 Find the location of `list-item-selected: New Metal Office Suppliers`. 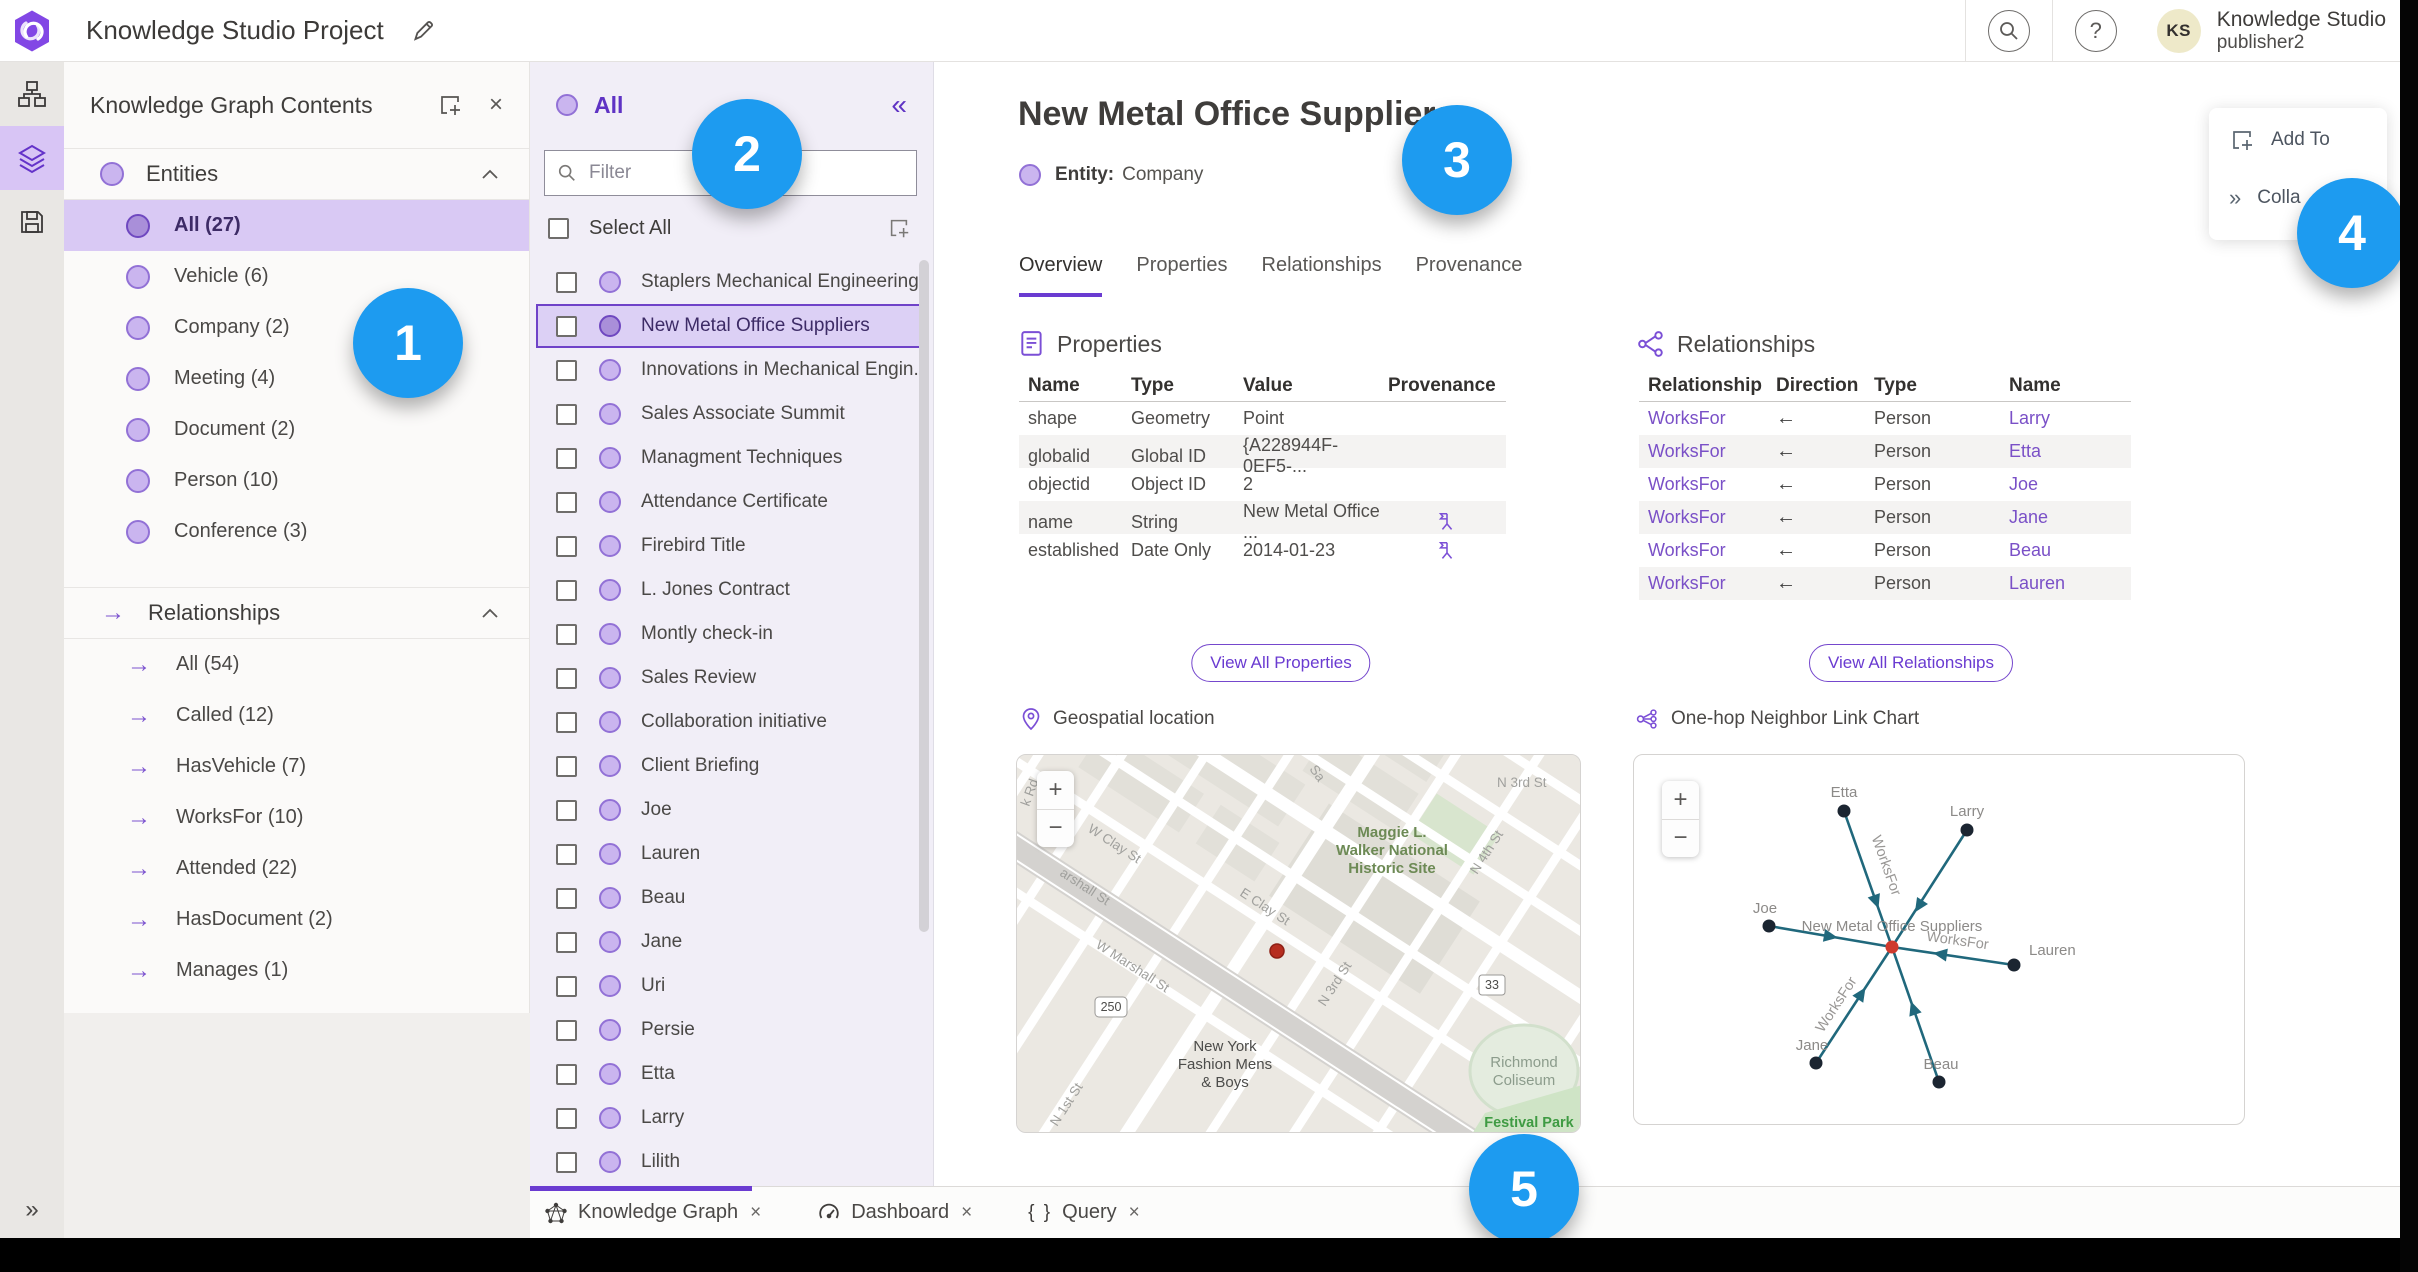

list-item-selected: New Metal Office Suppliers is located at coordinates (729, 326).